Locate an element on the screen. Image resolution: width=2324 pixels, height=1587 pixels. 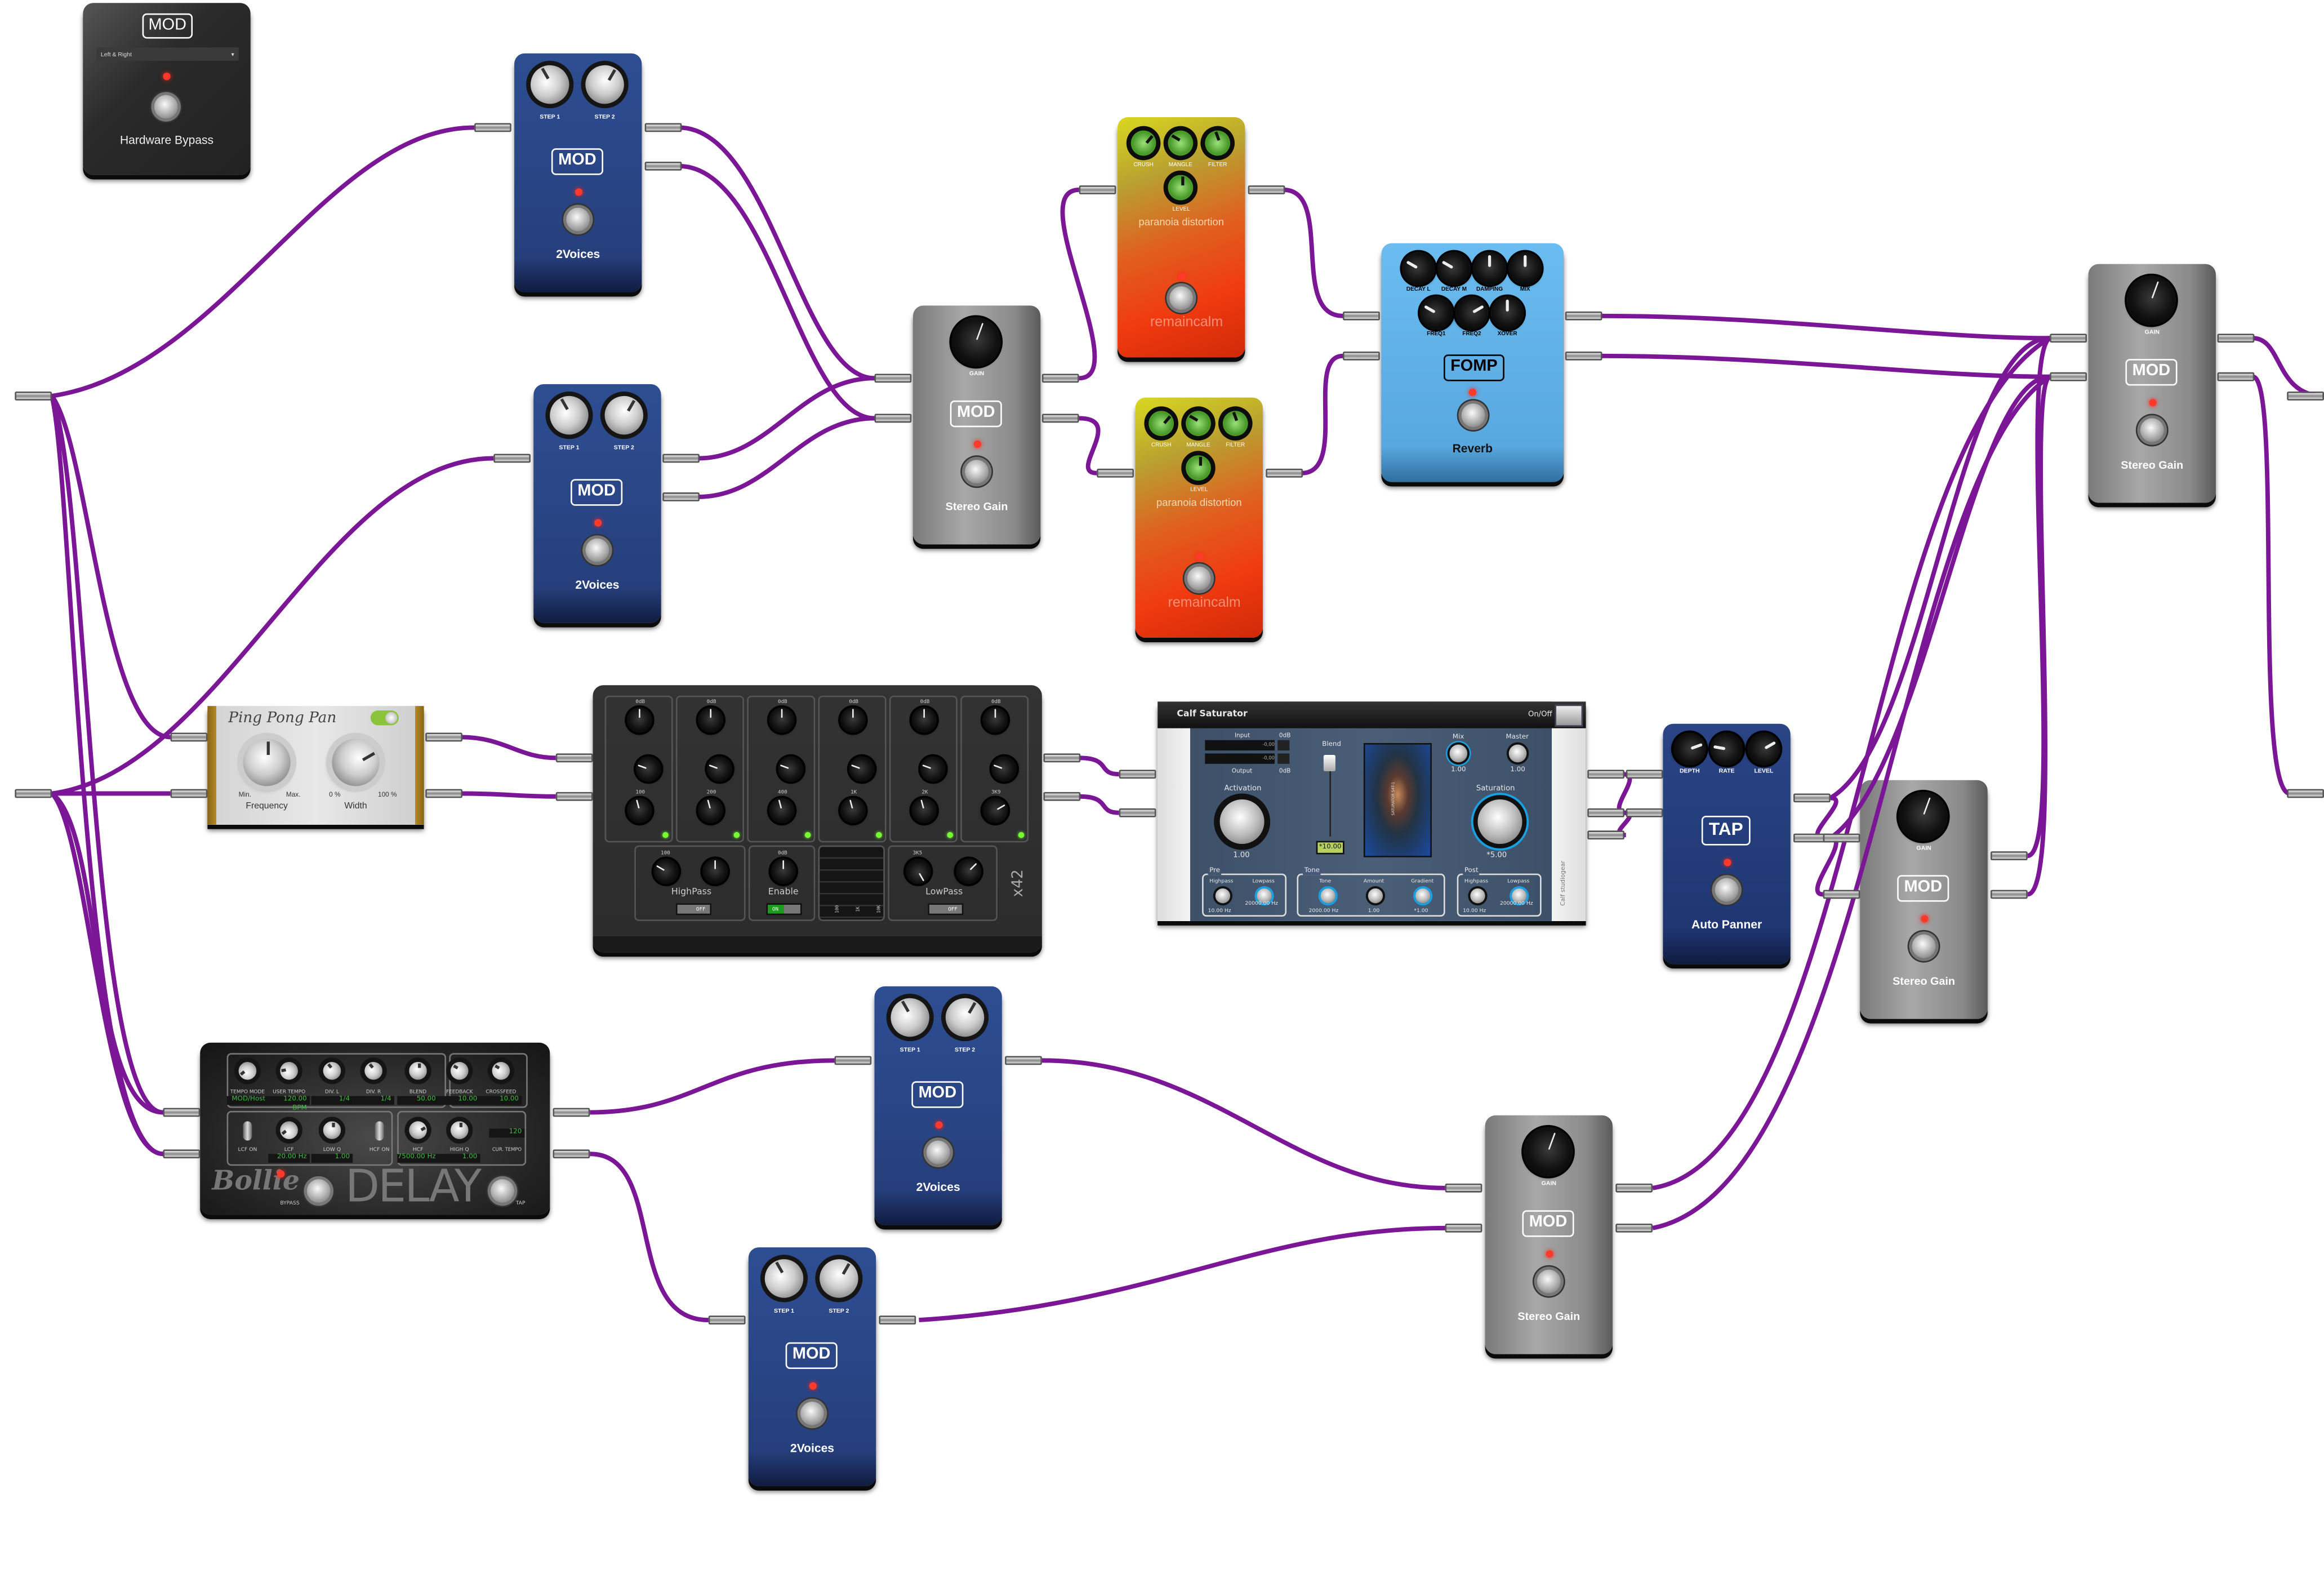
mix-knob is located at coordinates (1525, 269).